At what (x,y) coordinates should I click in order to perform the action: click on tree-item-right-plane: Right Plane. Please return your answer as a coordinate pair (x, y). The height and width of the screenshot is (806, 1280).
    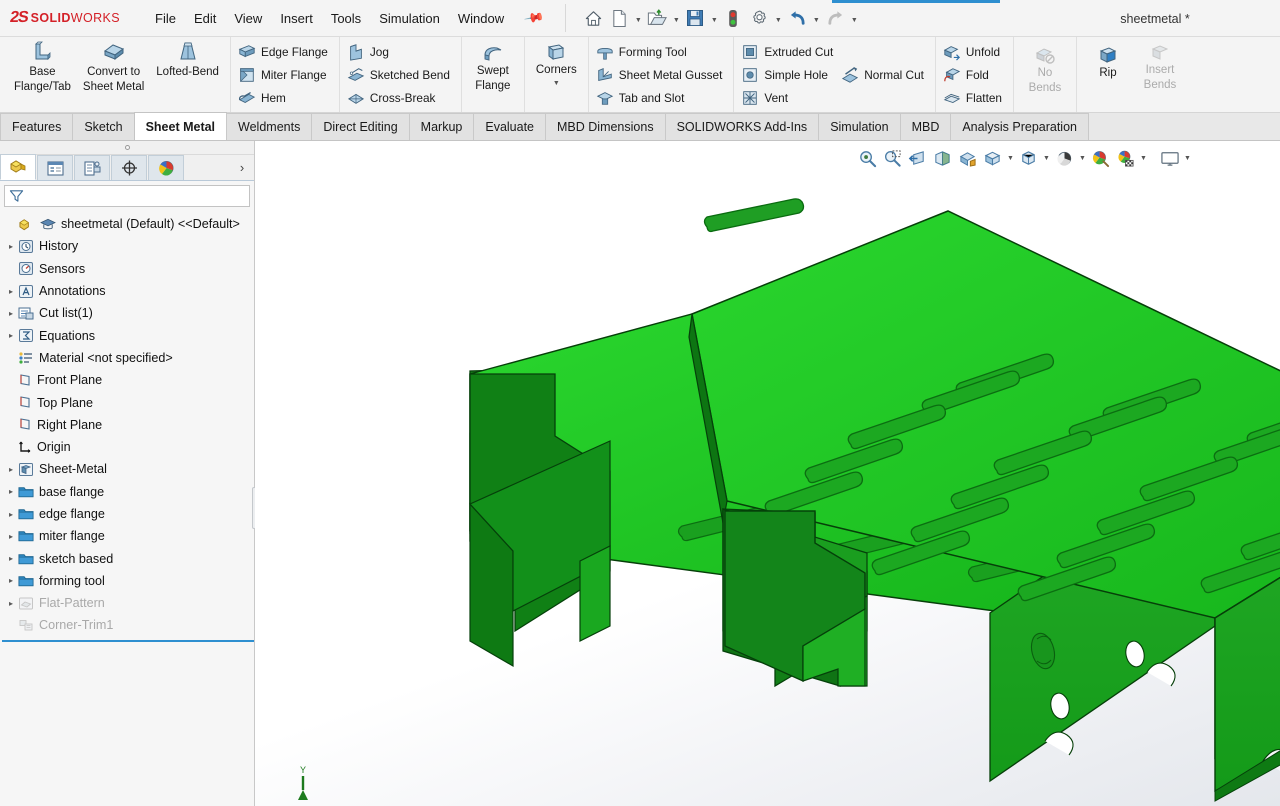
    Looking at the image, I should click on (128, 425).